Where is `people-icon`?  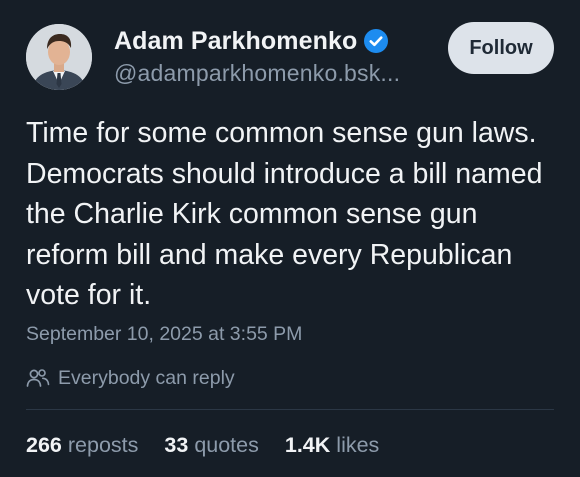
people-icon is located at coordinates (38, 378).